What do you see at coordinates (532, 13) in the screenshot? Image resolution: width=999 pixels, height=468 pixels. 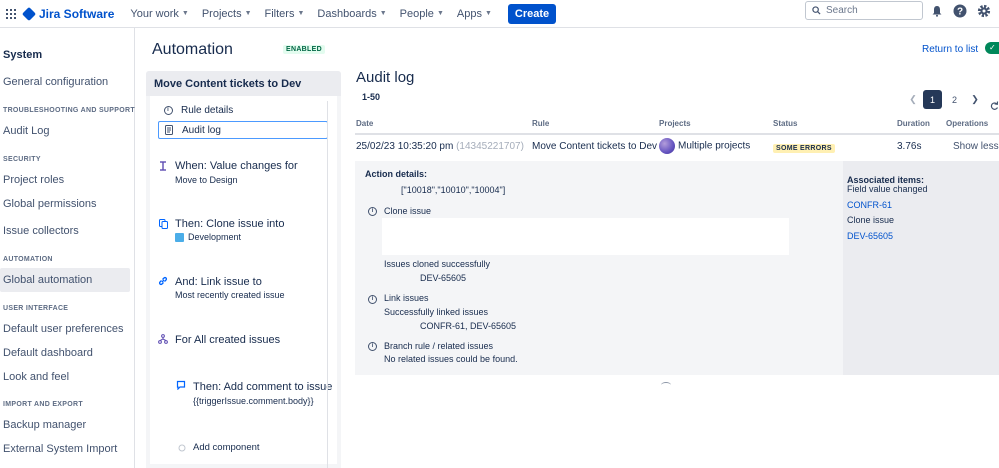 I see `create-button: Create` at bounding box center [532, 13].